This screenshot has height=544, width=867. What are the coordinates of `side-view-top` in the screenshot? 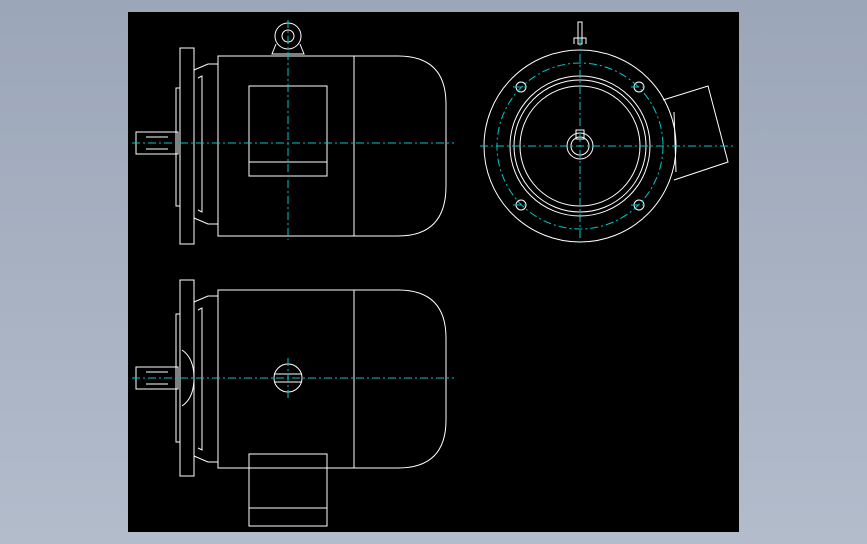 It's located at (291, 133).